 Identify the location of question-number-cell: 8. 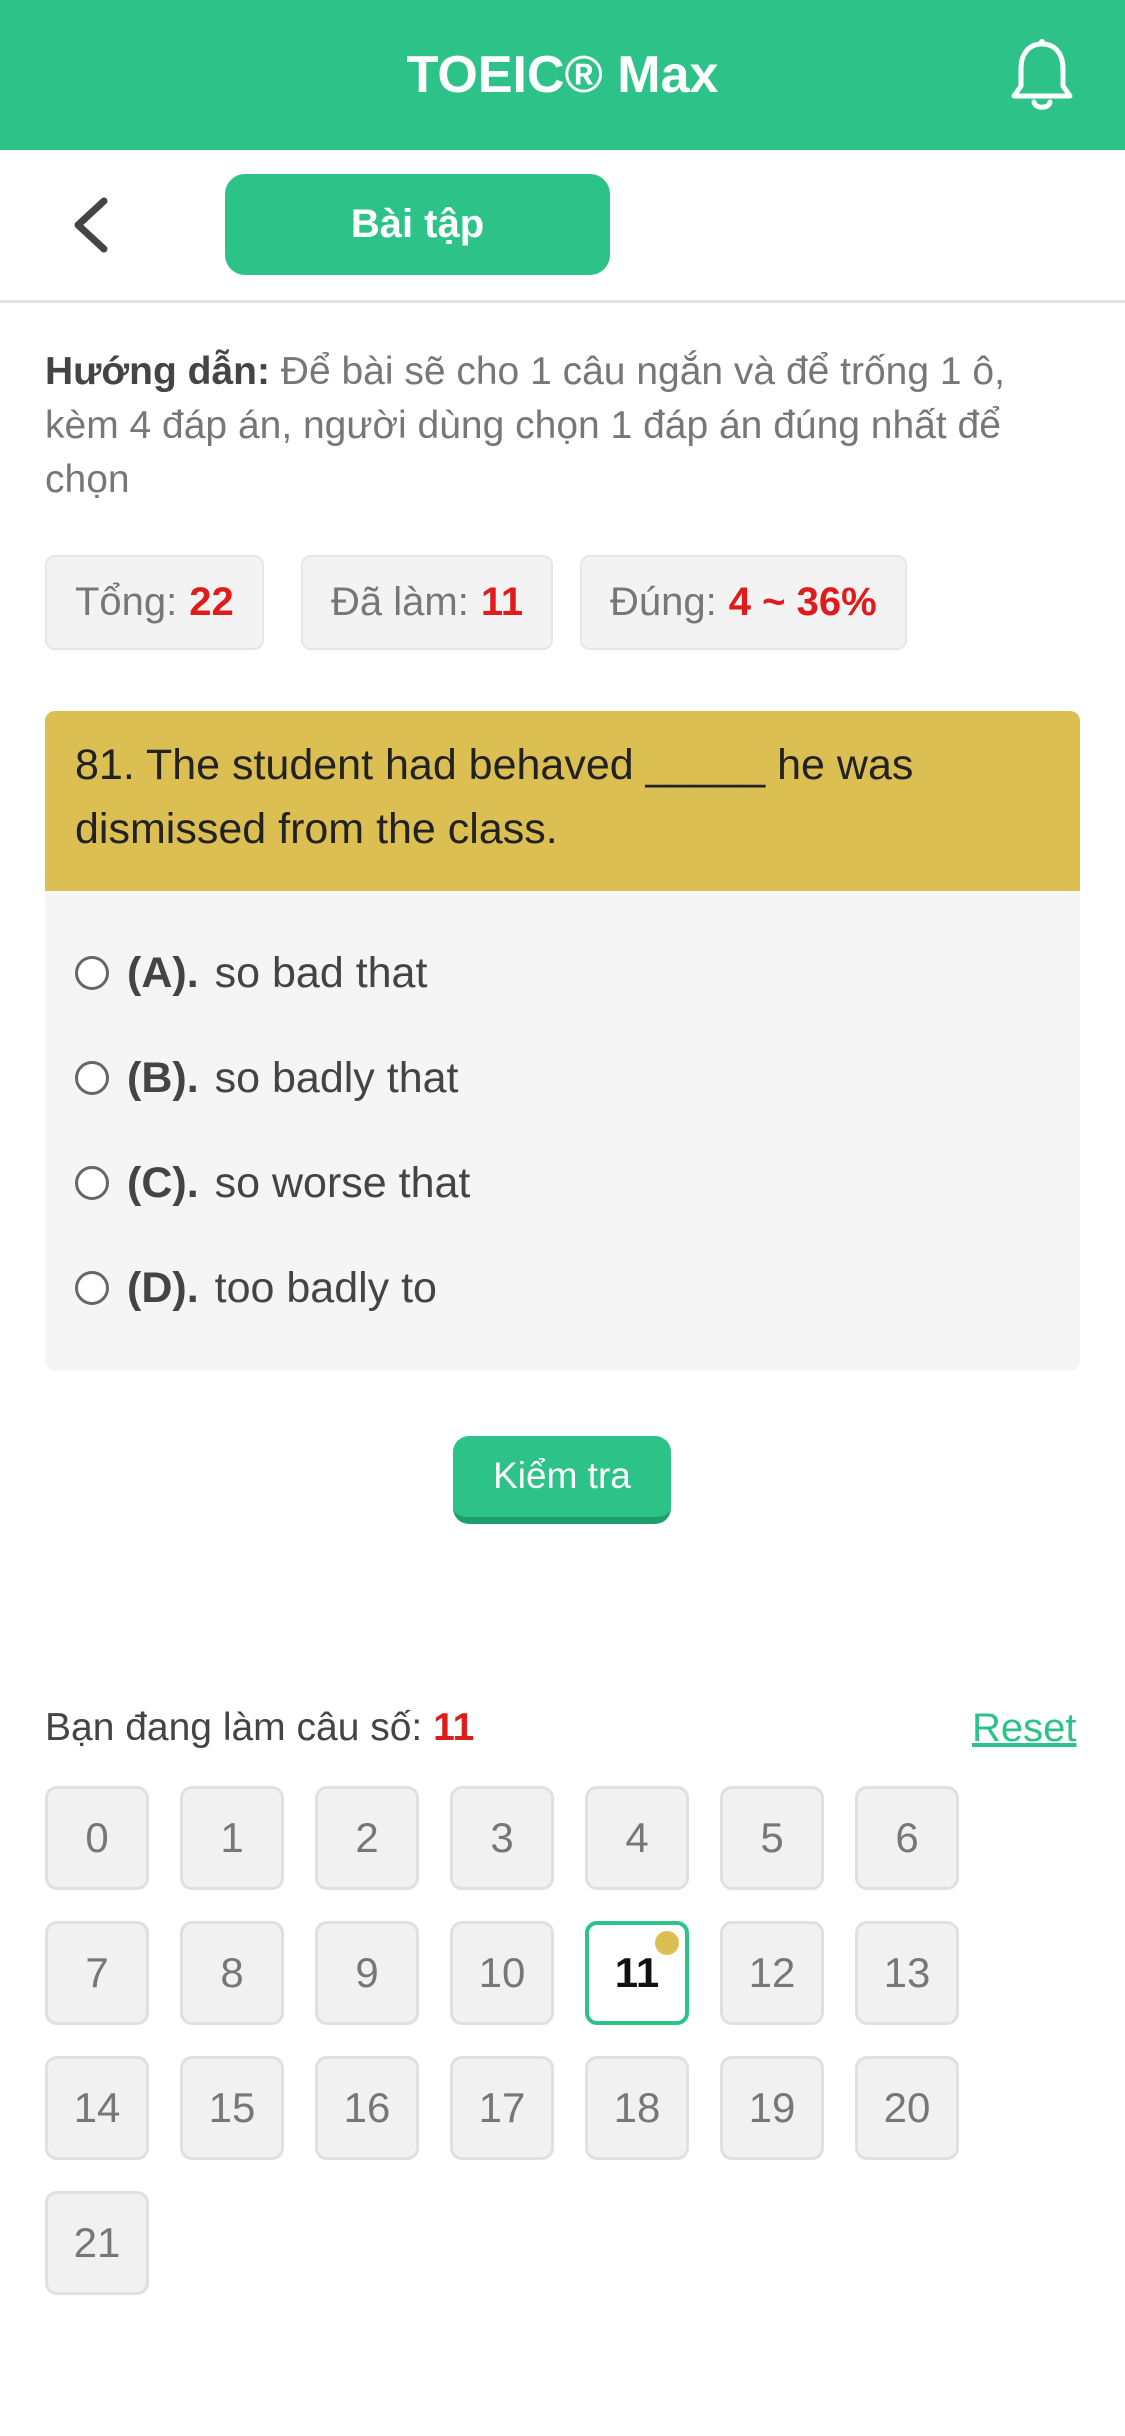
(232, 1973).